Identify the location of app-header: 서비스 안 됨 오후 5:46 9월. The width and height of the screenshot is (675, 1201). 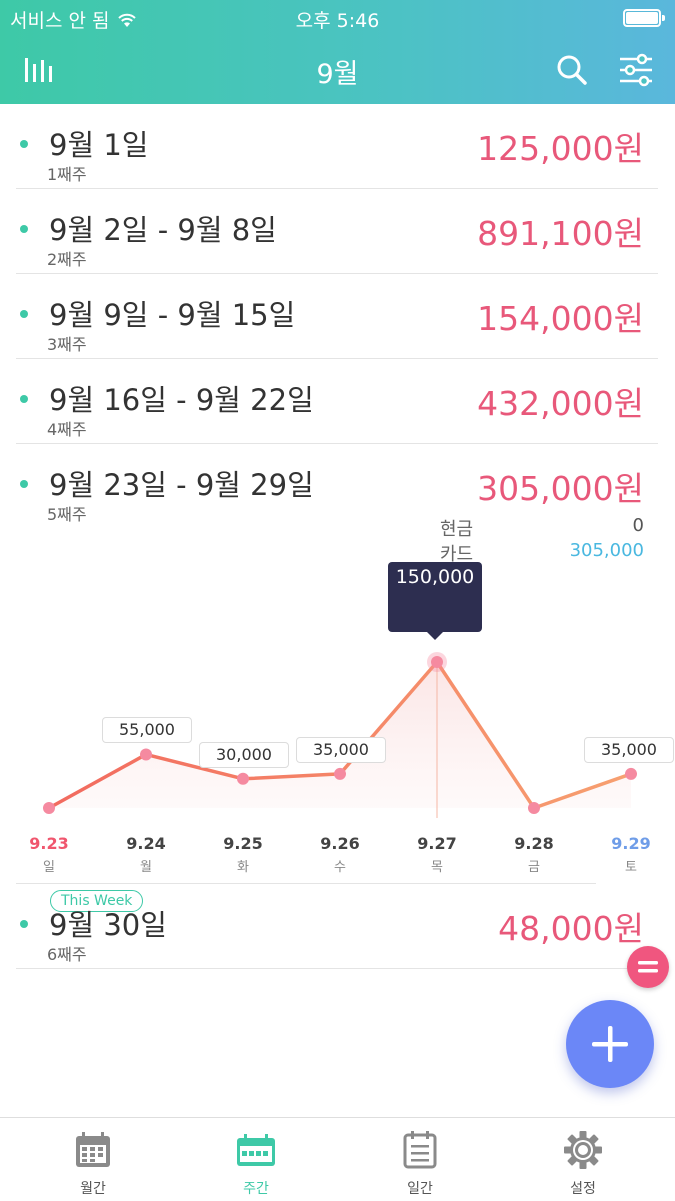
(337, 52).